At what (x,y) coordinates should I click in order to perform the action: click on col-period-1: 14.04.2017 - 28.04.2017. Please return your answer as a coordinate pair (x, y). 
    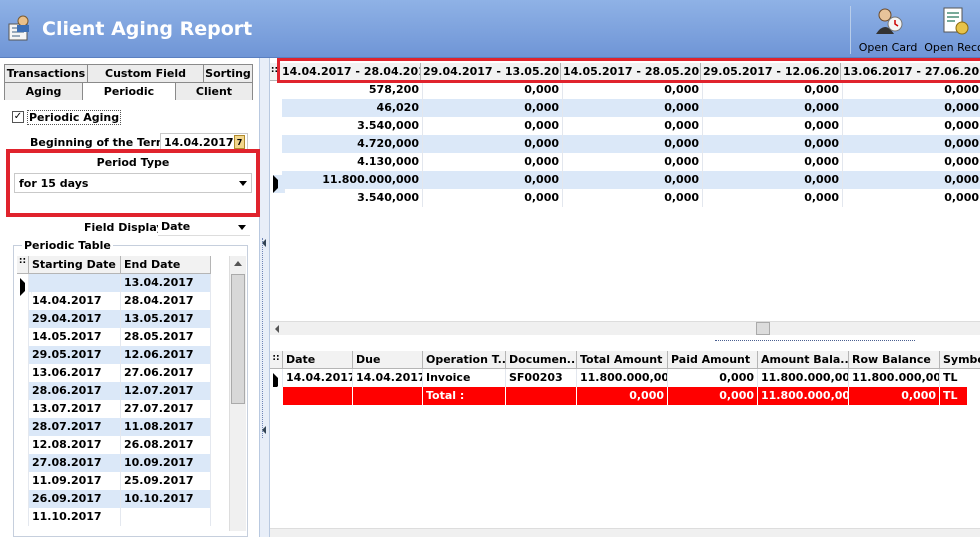
    Looking at the image, I should click on (350, 72).